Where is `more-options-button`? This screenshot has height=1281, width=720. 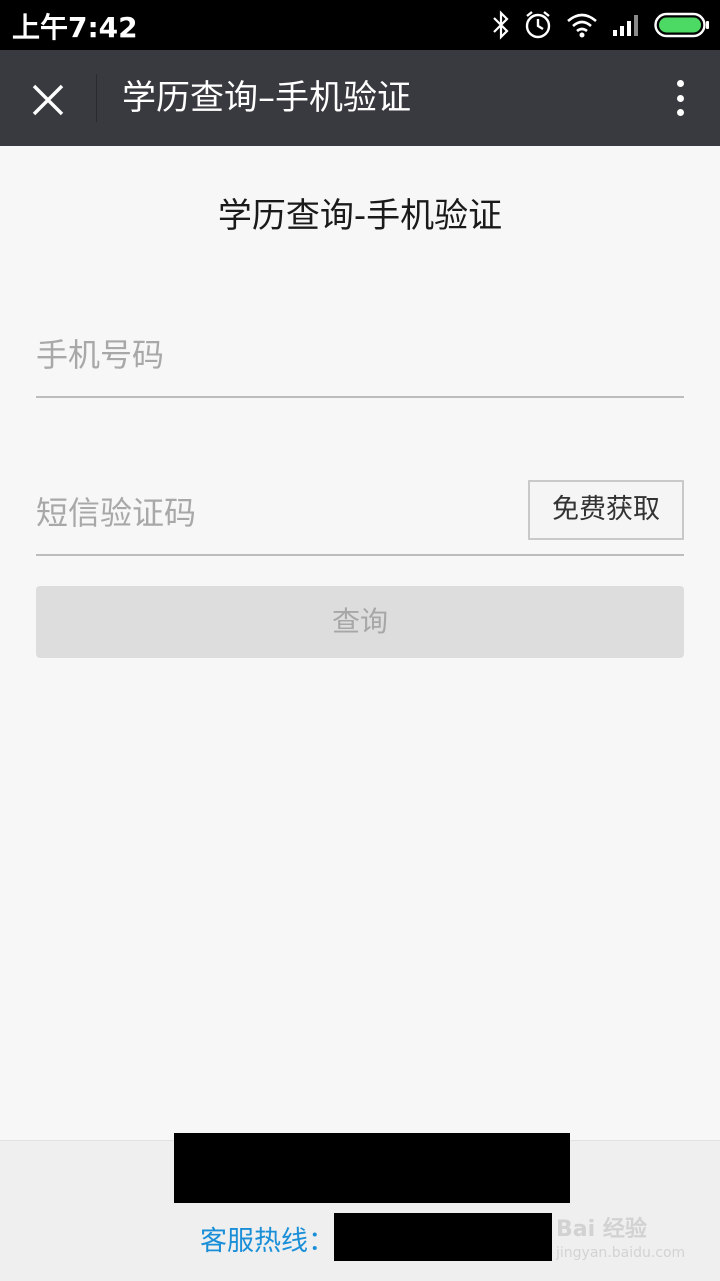 more-options-button is located at coordinates (680, 98).